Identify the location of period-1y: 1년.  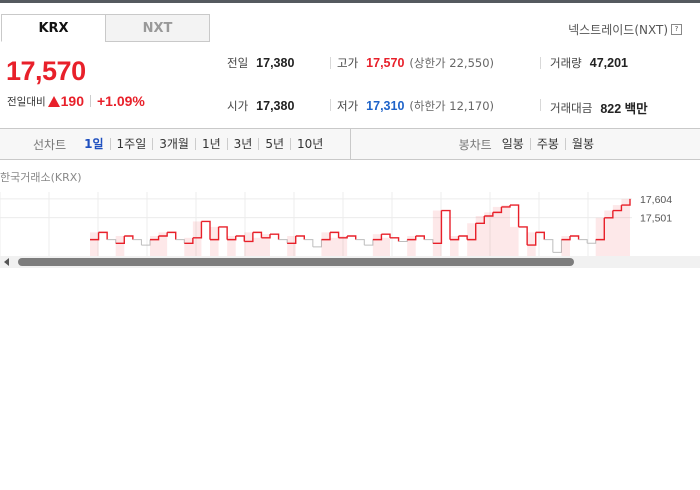
(210, 144).